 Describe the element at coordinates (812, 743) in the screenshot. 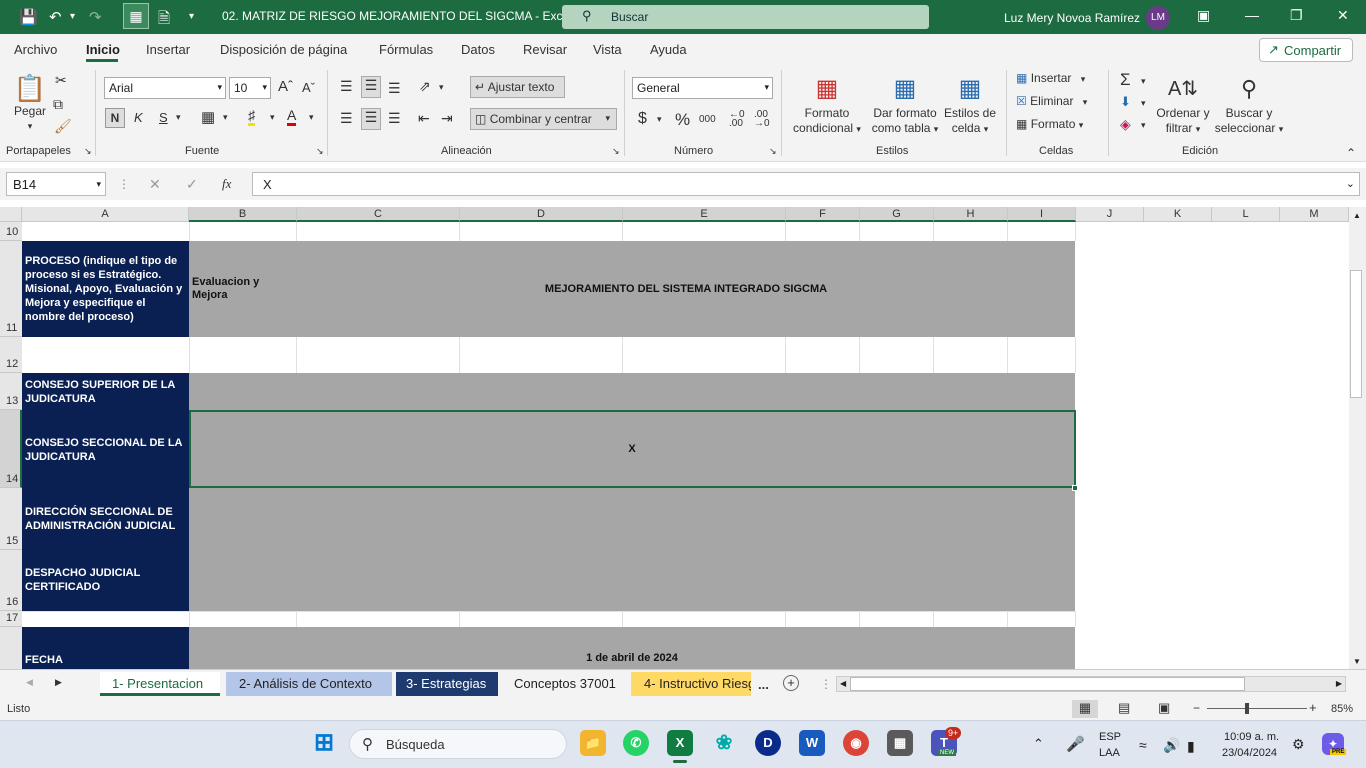

I see `word-icon: W` at that location.